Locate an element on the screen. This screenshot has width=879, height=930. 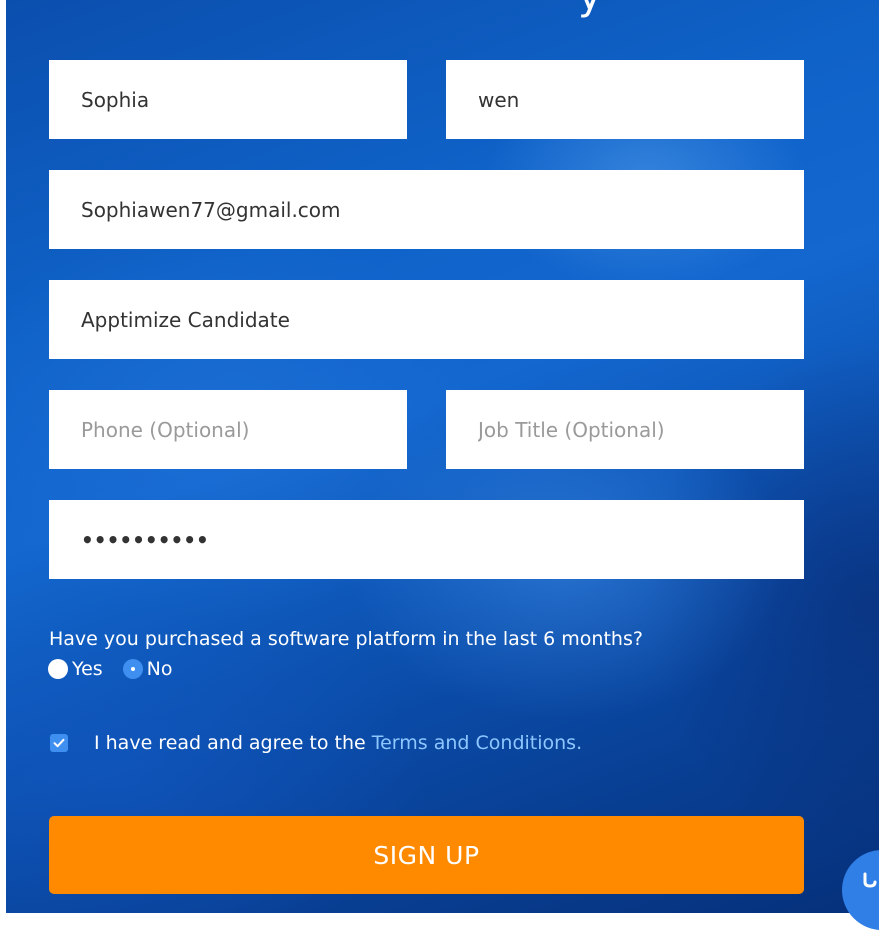
radio-yes is located at coordinates (58, 669).